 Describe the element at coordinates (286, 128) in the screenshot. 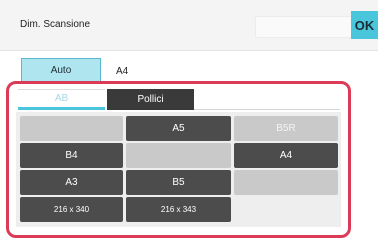

I see `size-button-b5r: B5R` at that location.